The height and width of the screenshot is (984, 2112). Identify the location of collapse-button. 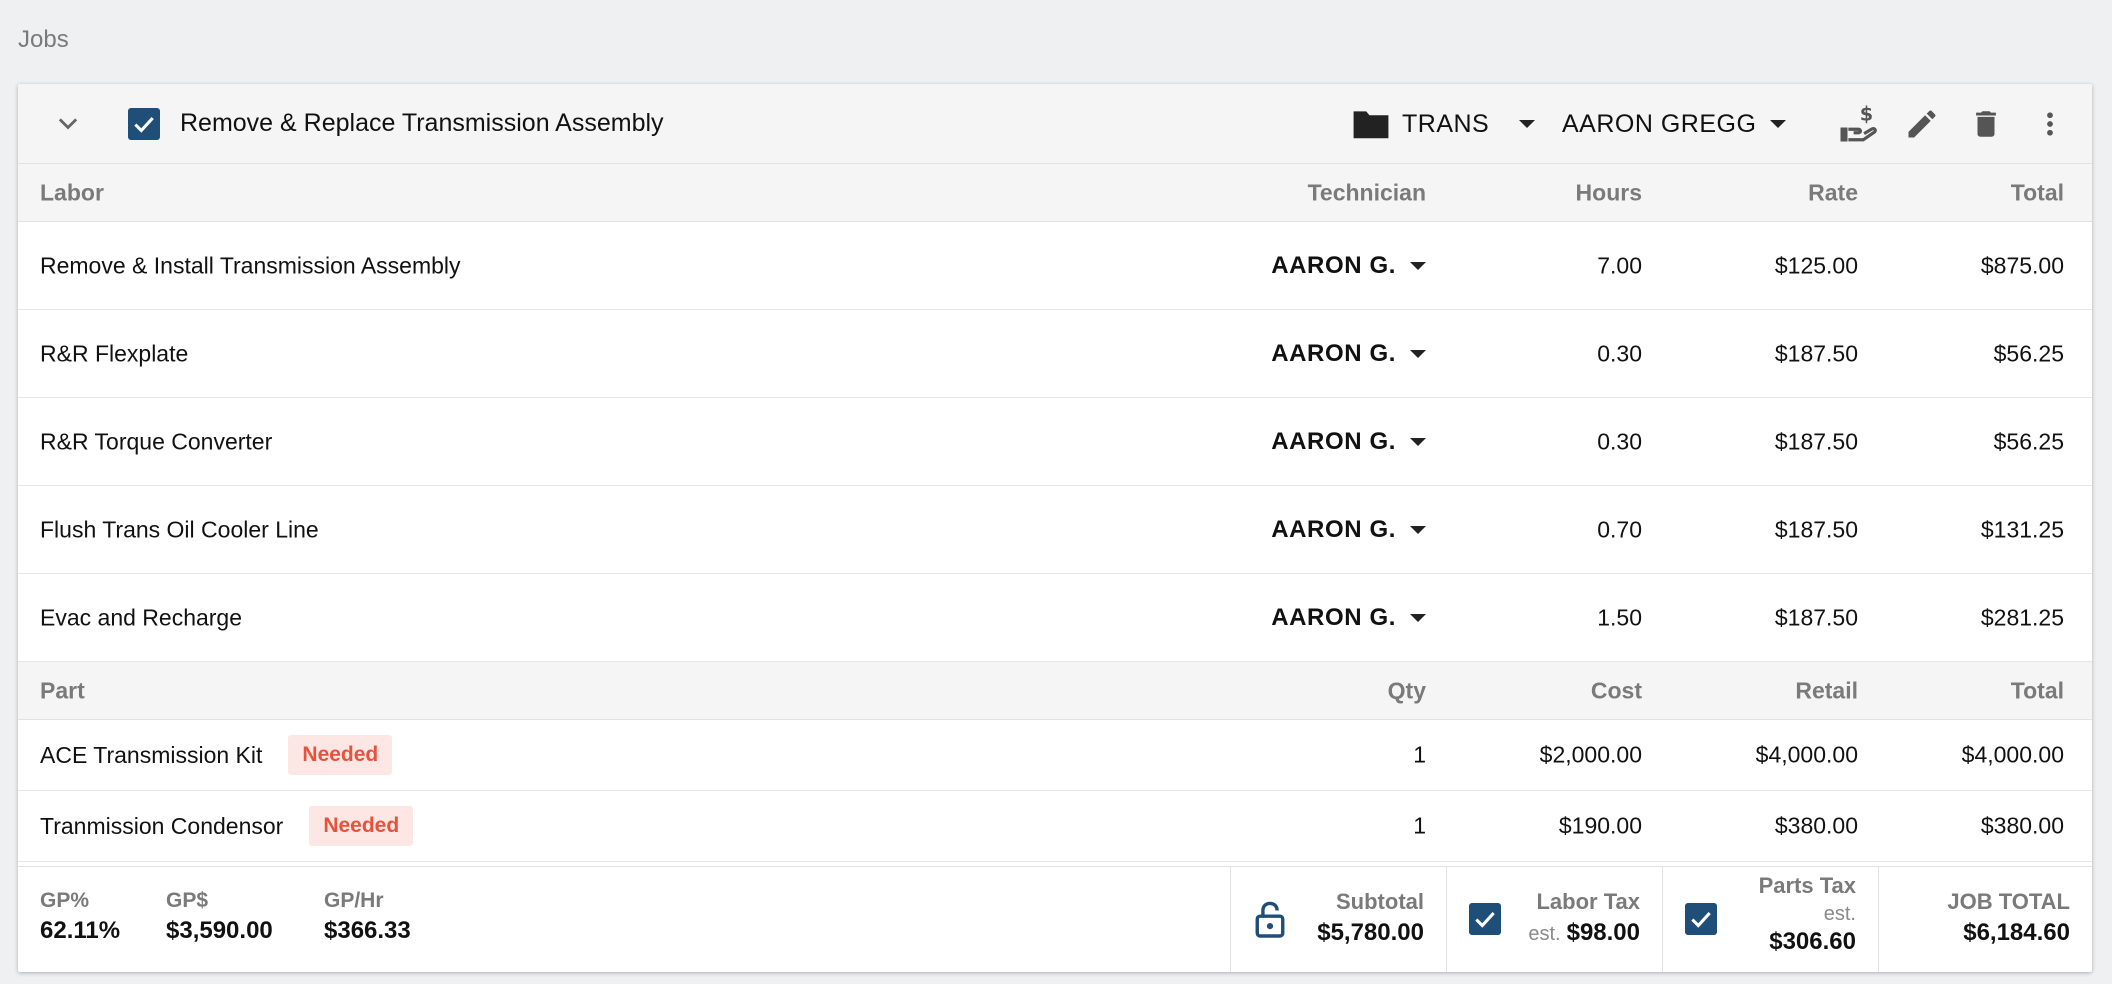
(68, 124).